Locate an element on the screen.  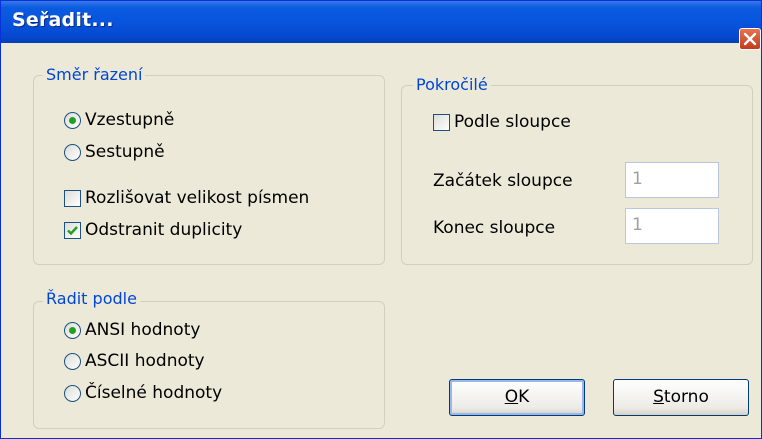
by-column-box is located at coordinates (441, 122).